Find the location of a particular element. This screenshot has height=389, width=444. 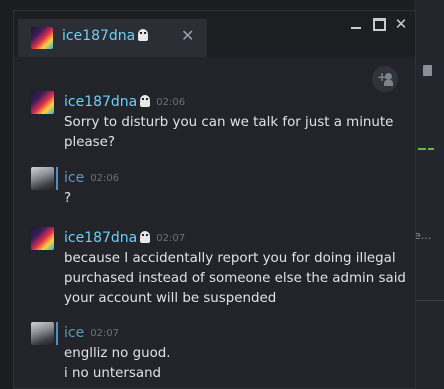

sender-name: ice187dna 02:06 is located at coordinates (124, 102).